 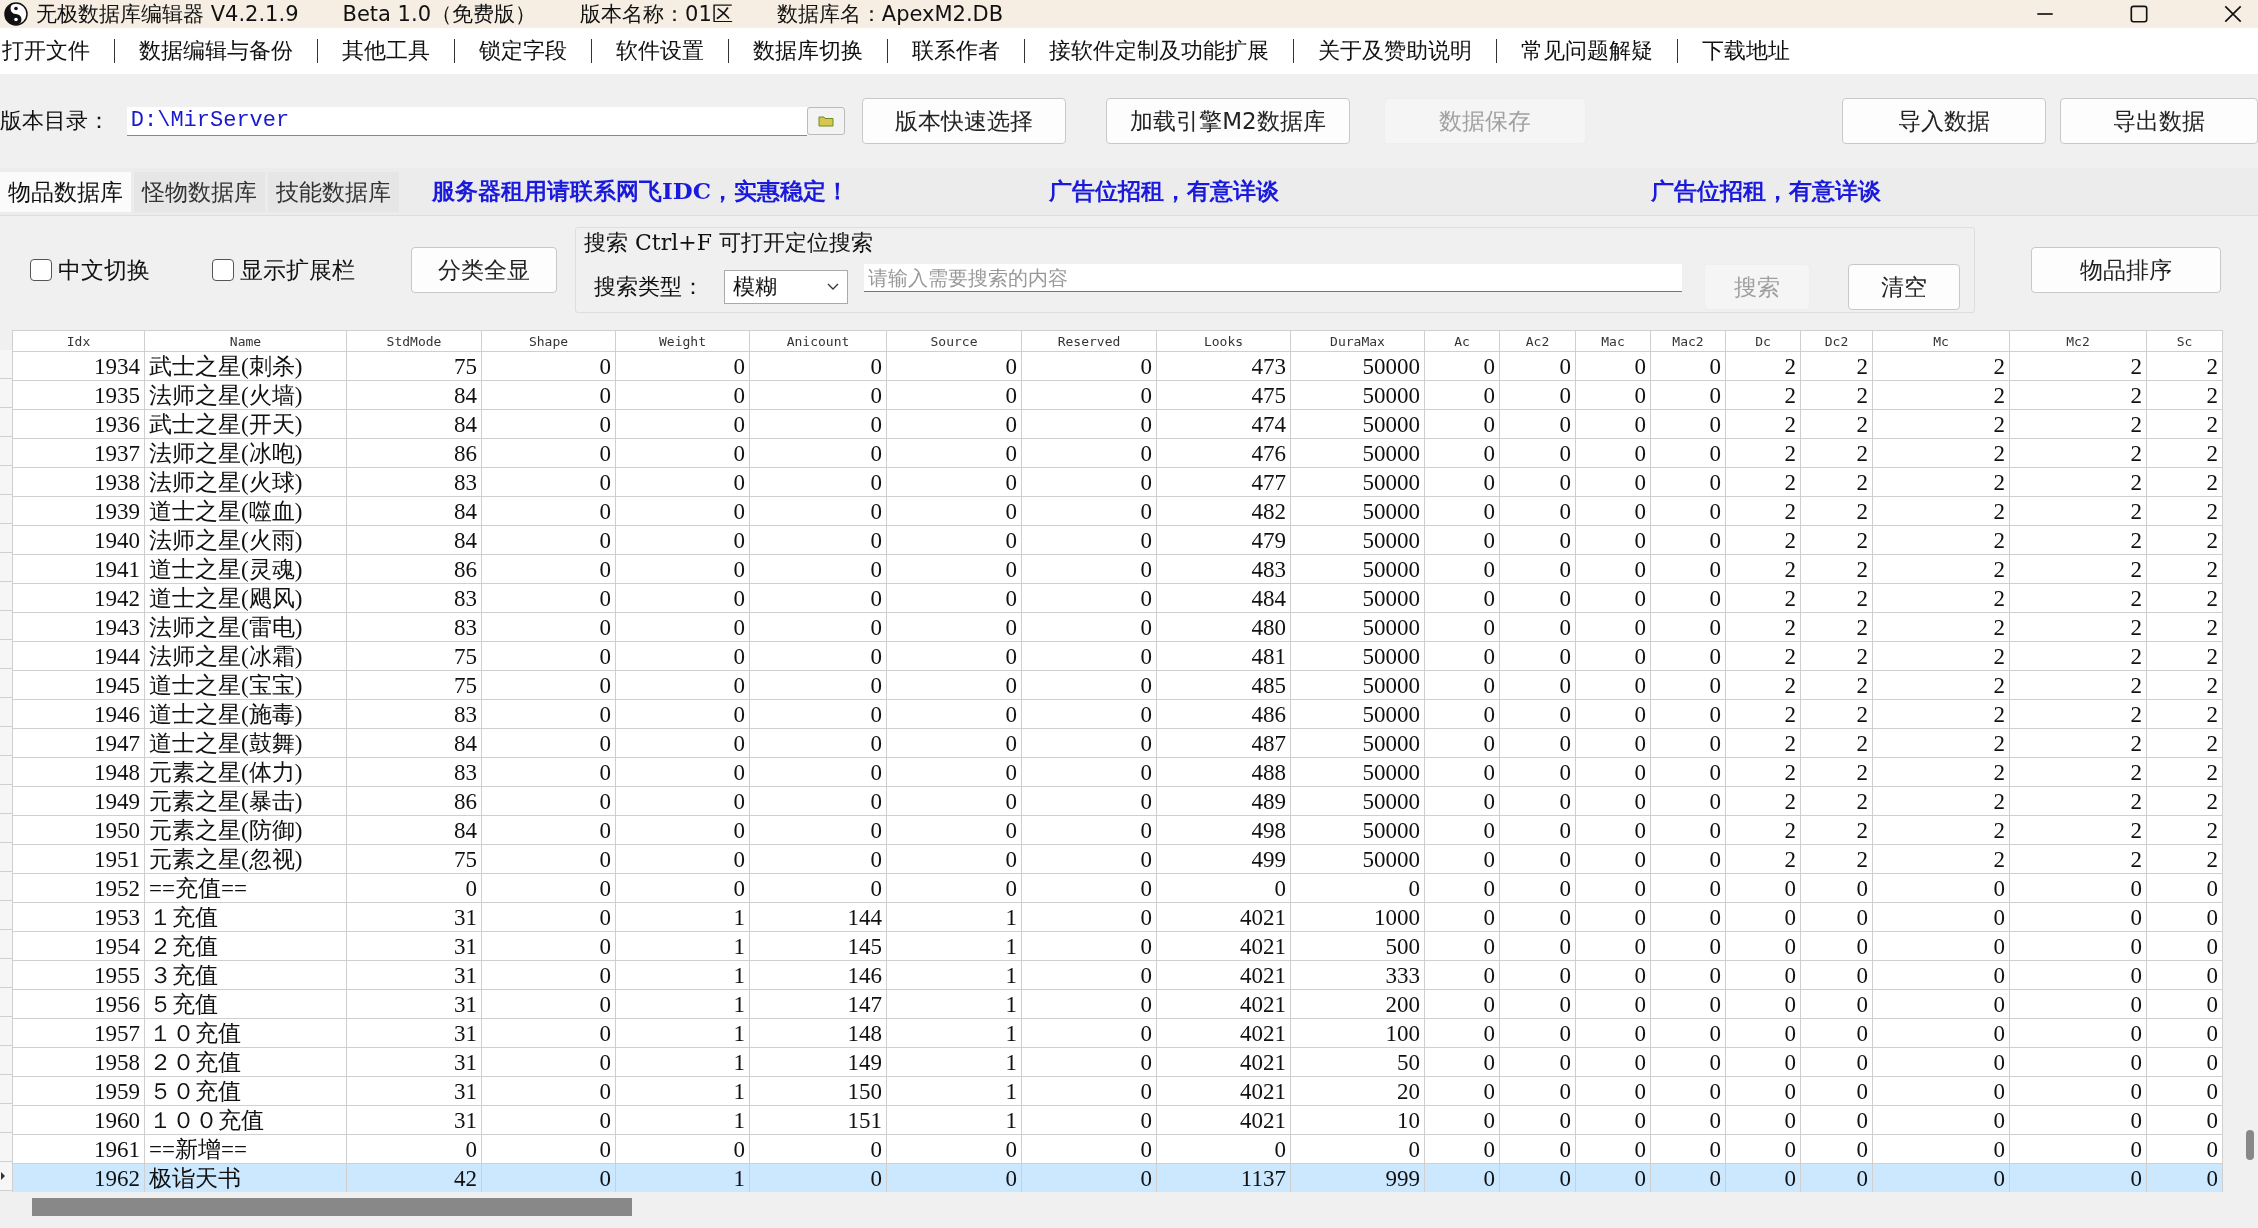 I want to click on row-header, so click(x=6, y=1176).